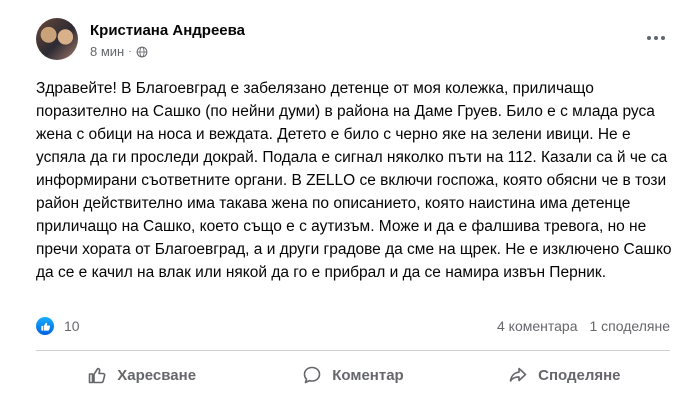  I want to click on comment-count: 4 коментара, so click(537, 326).